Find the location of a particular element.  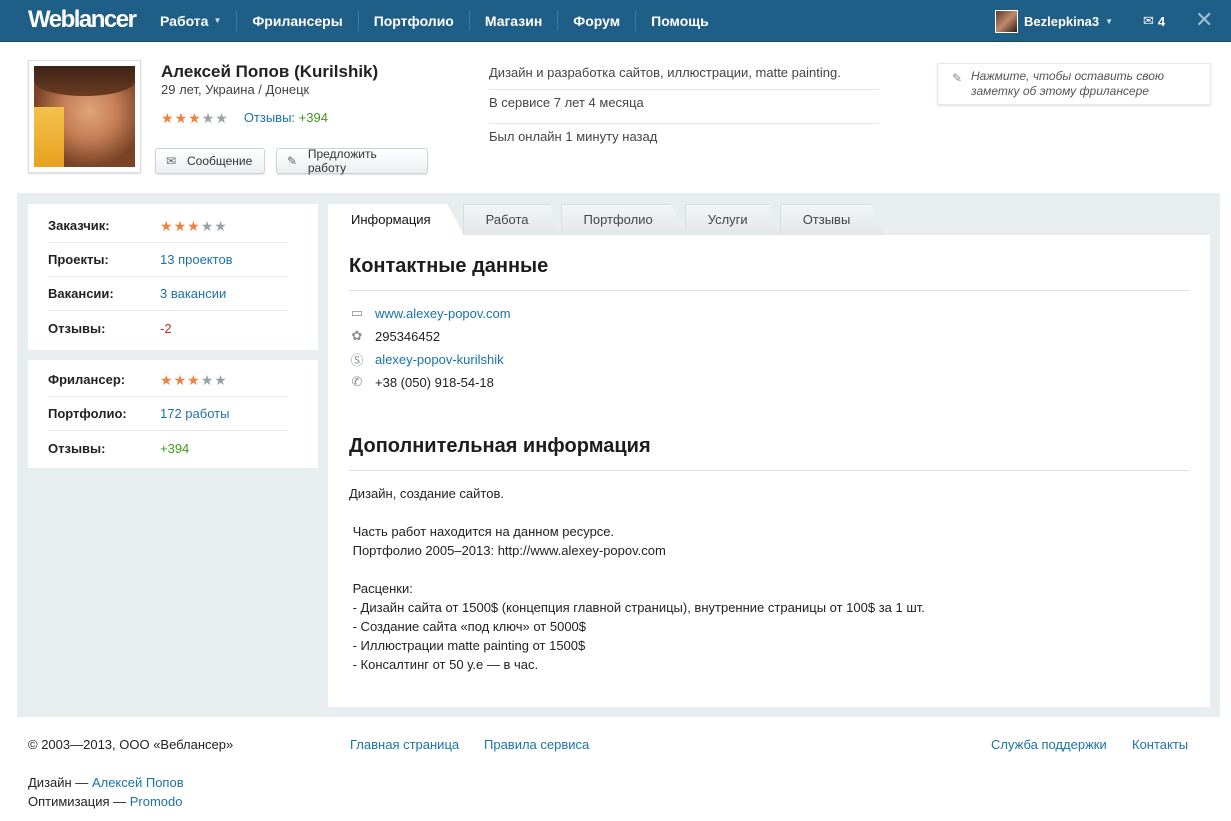

offer-work-button: ✎ Предложить работу is located at coordinates (352, 161).